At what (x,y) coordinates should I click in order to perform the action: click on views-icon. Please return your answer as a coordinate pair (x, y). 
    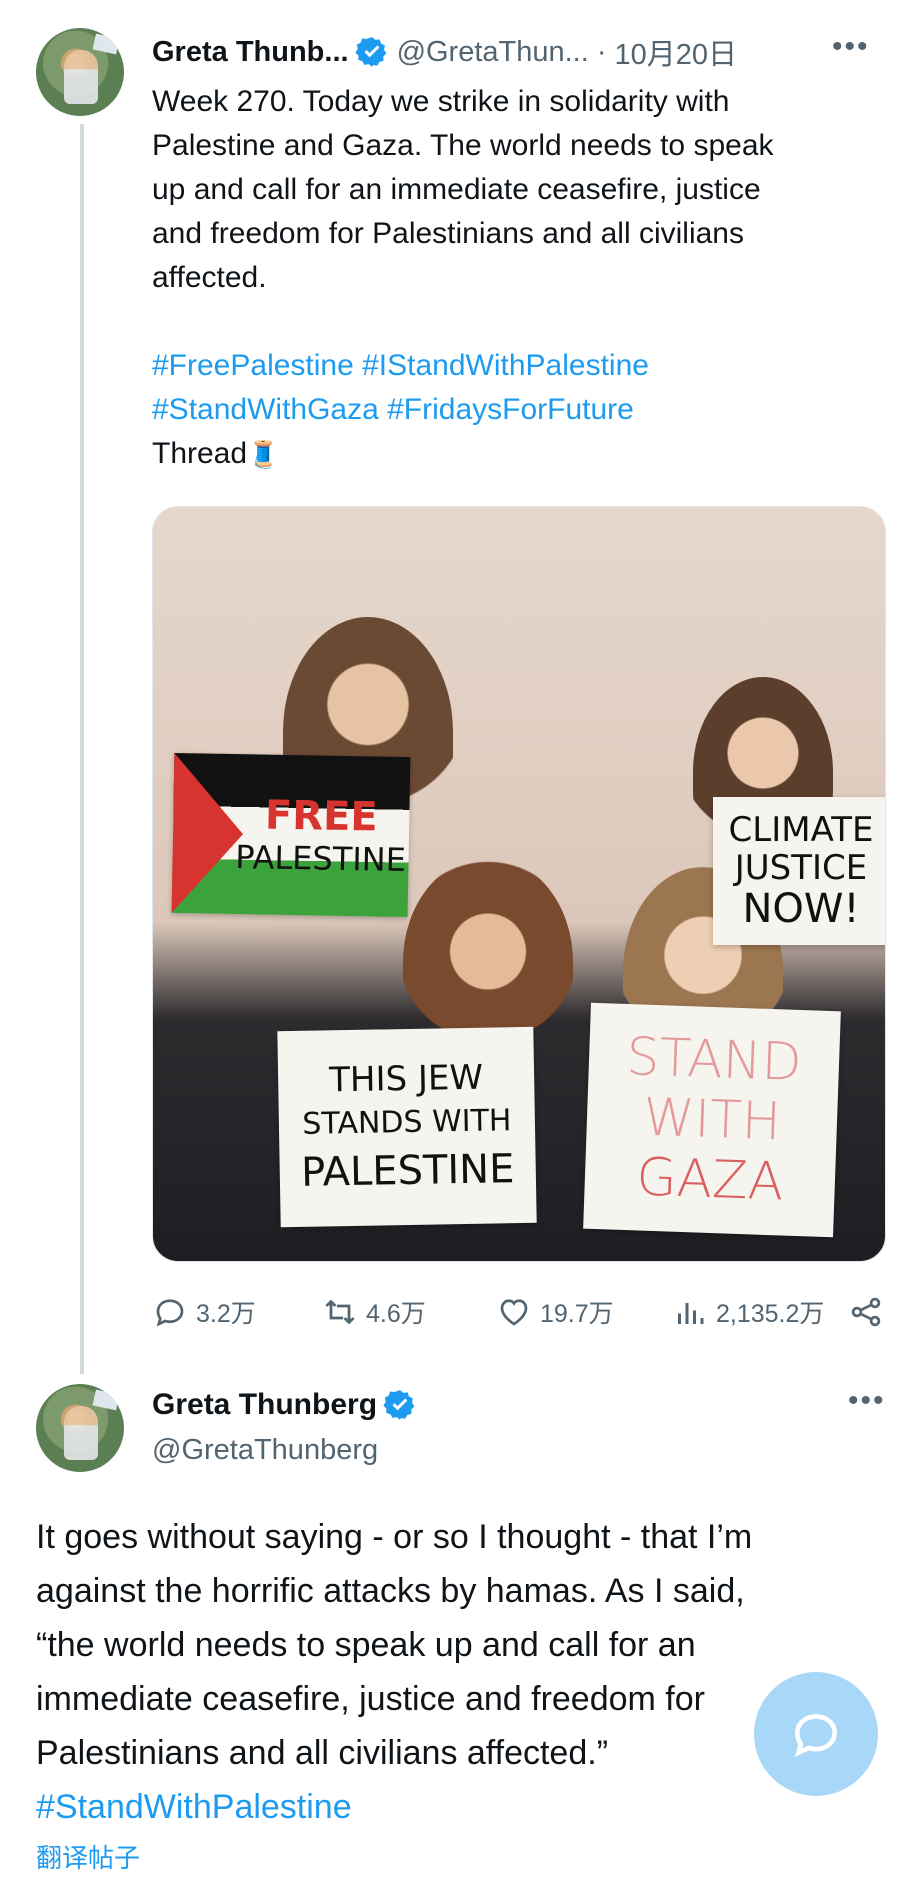
    Looking at the image, I should click on (691, 1313).